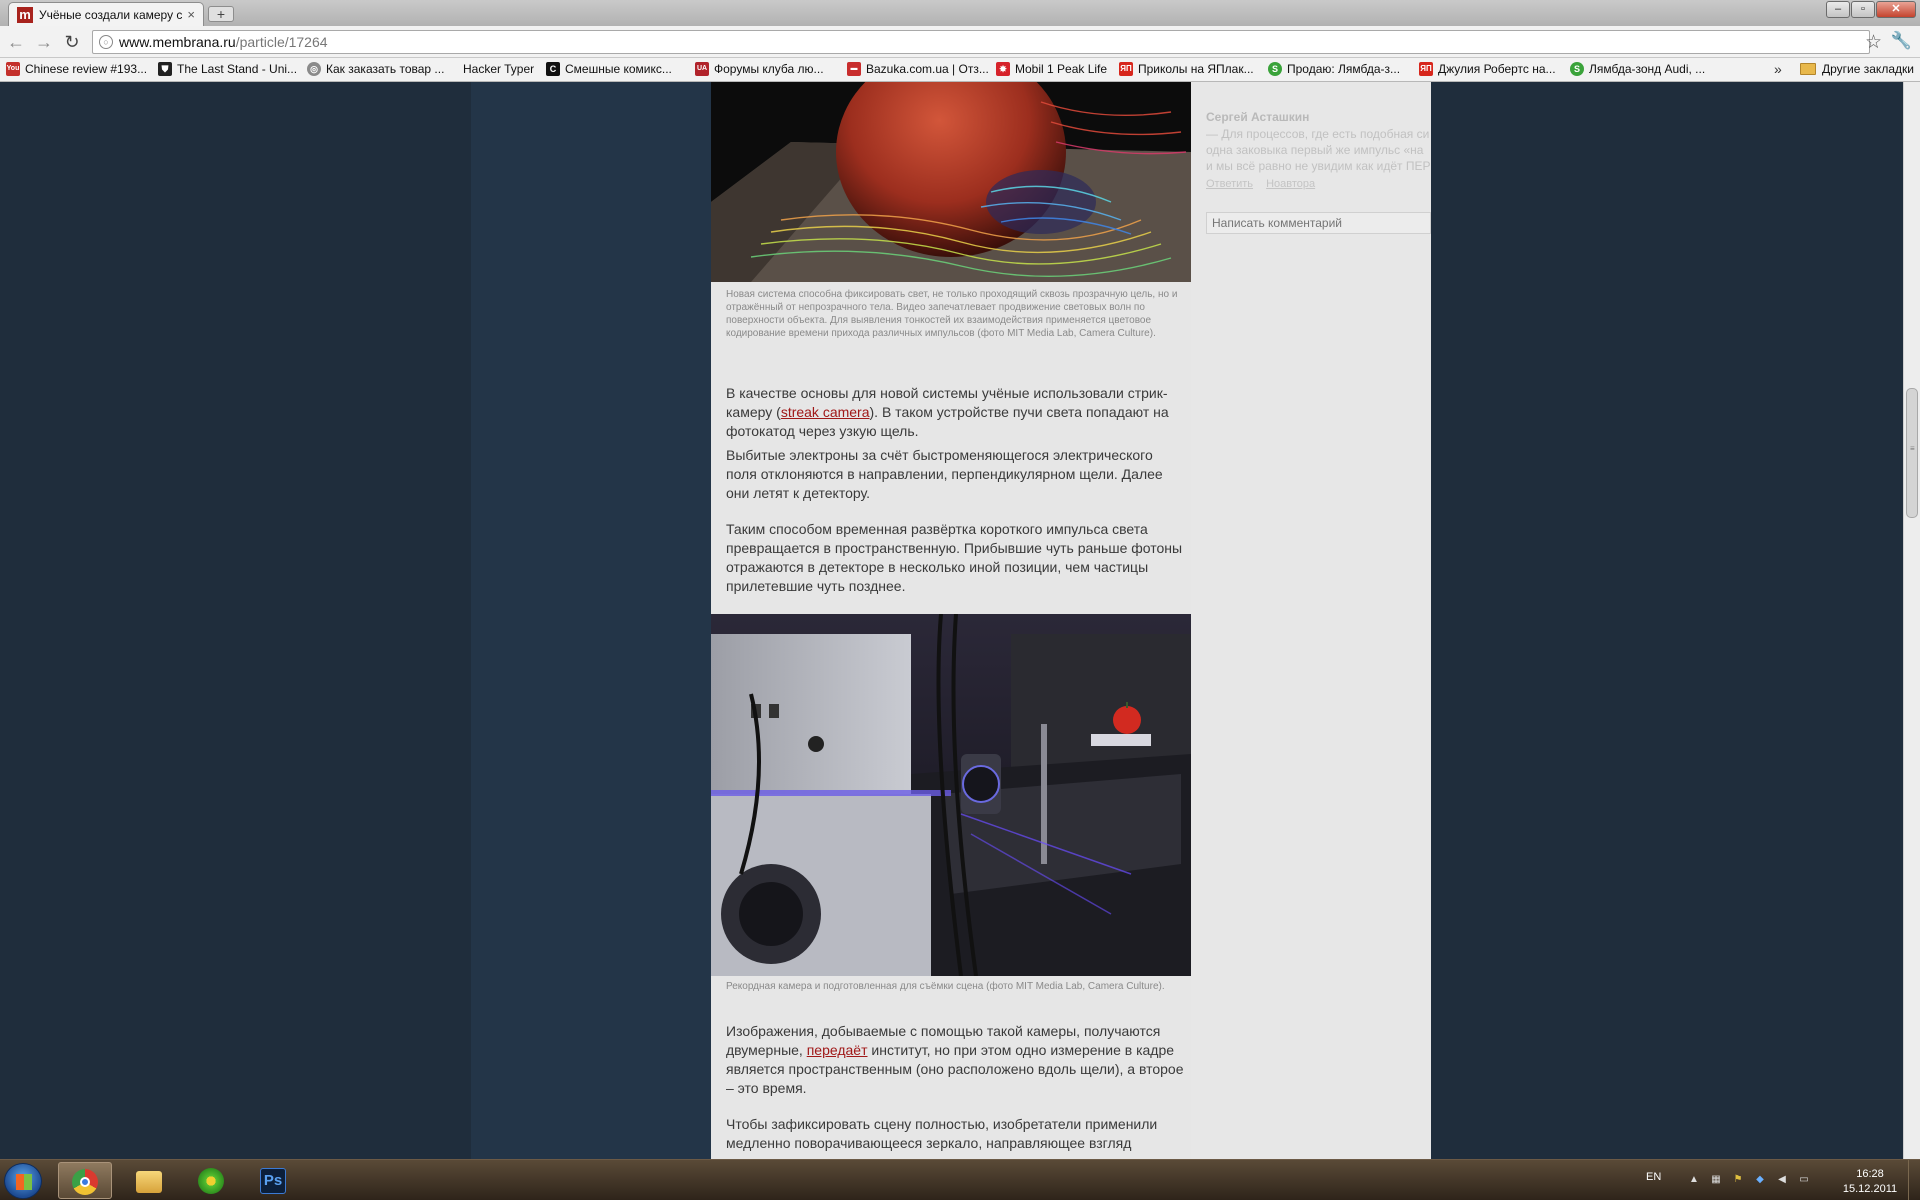 The height and width of the screenshot is (1200, 1920). Describe the element at coordinates (16, 42) in the screenshot. I see `back-icon: ←` at that location.